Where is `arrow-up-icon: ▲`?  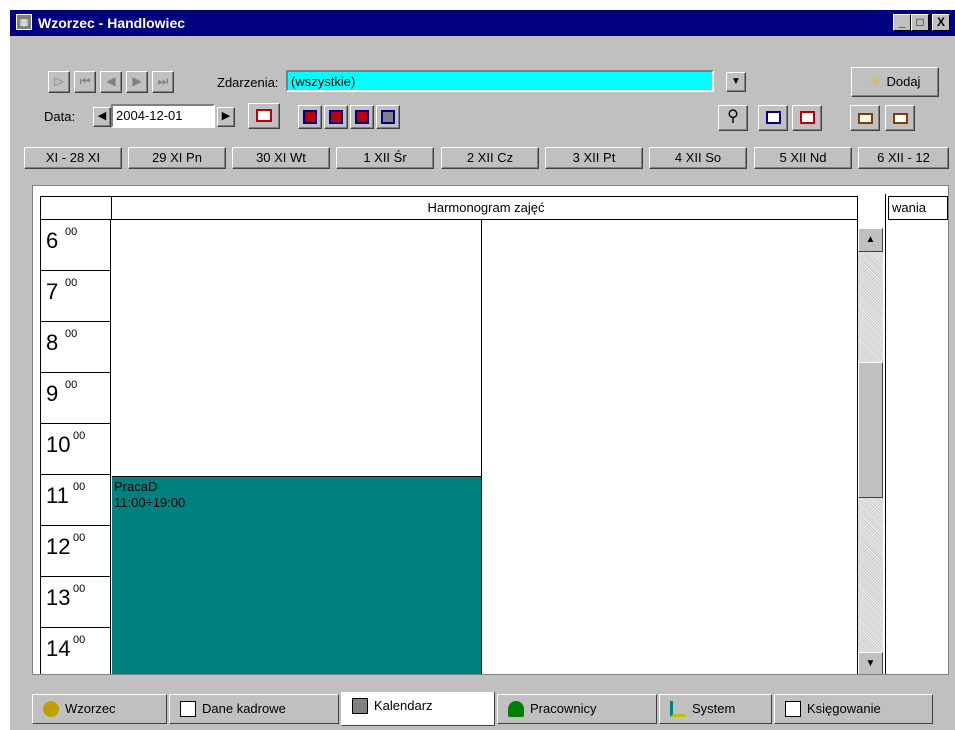 arrow-up-icon: ▲ is located at coordinates (870, 239).